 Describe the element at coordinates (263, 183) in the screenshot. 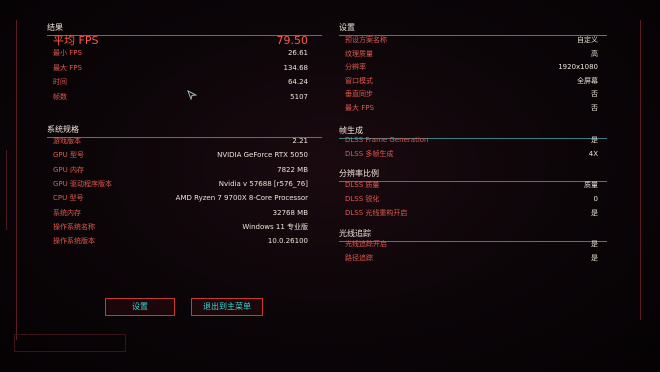

I see `system-spec-value: Nvidia v 57688 [r576_76]` at that location.